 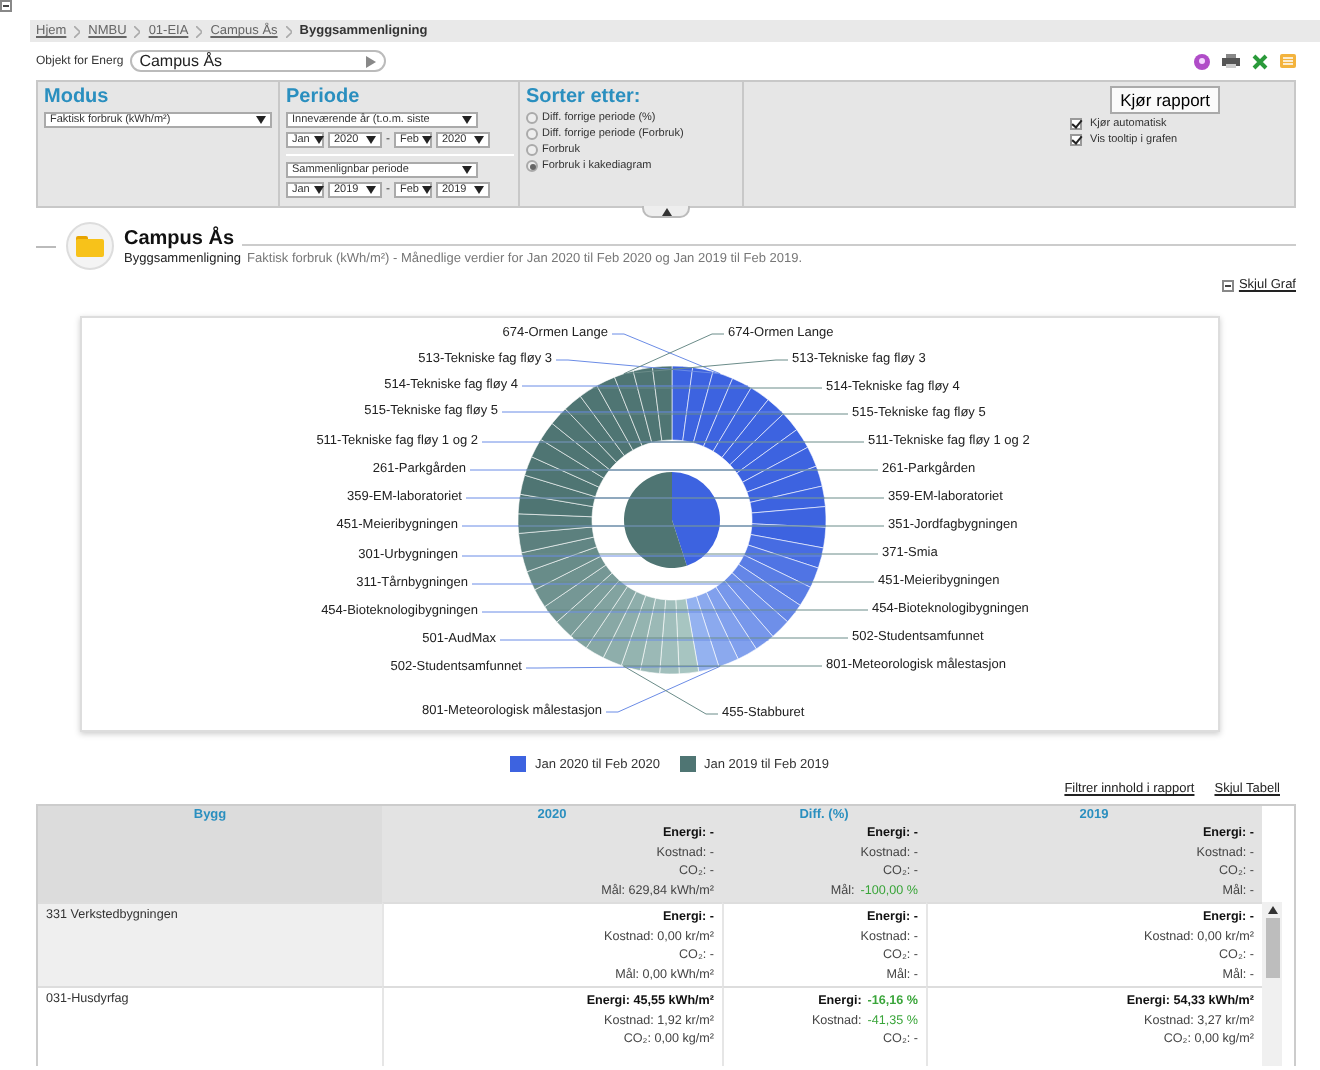 I want to click on scrollbar-thumb, so click(x=1272, y=948).